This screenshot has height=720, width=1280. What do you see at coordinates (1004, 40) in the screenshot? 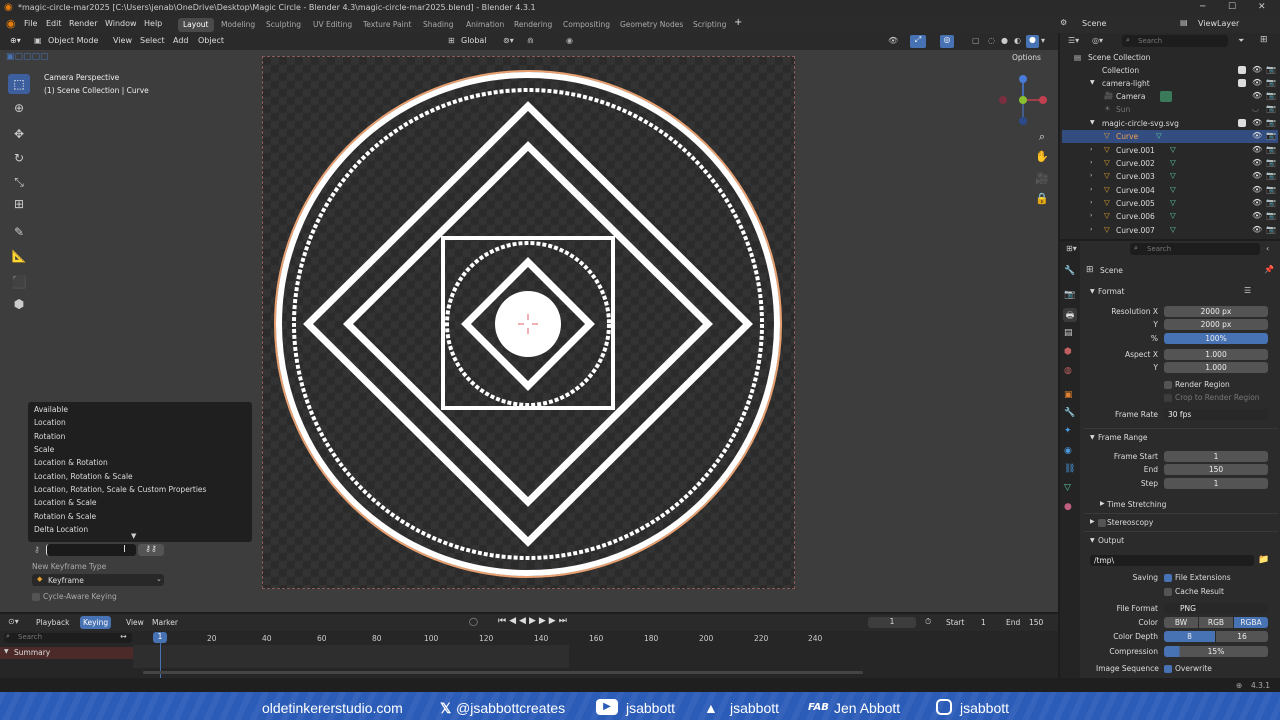
I see `solid-shading-icon: ●` at bounding box center [1004, 40].